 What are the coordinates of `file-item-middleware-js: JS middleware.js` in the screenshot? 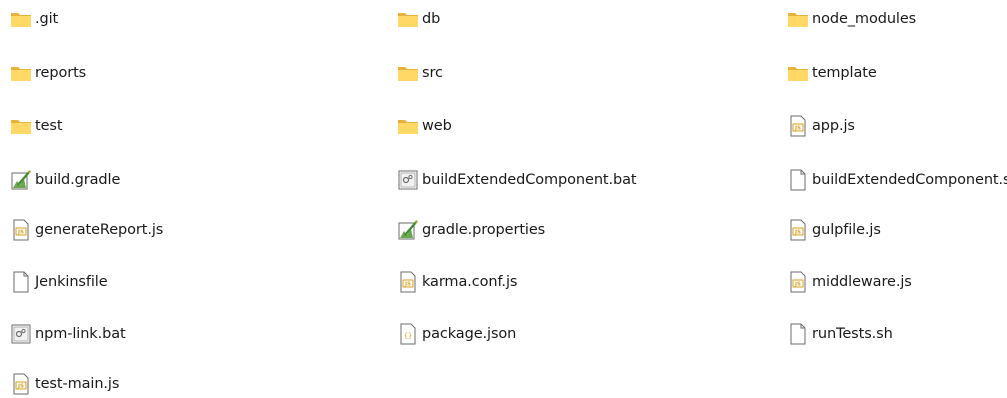 It's located at (849, 282).